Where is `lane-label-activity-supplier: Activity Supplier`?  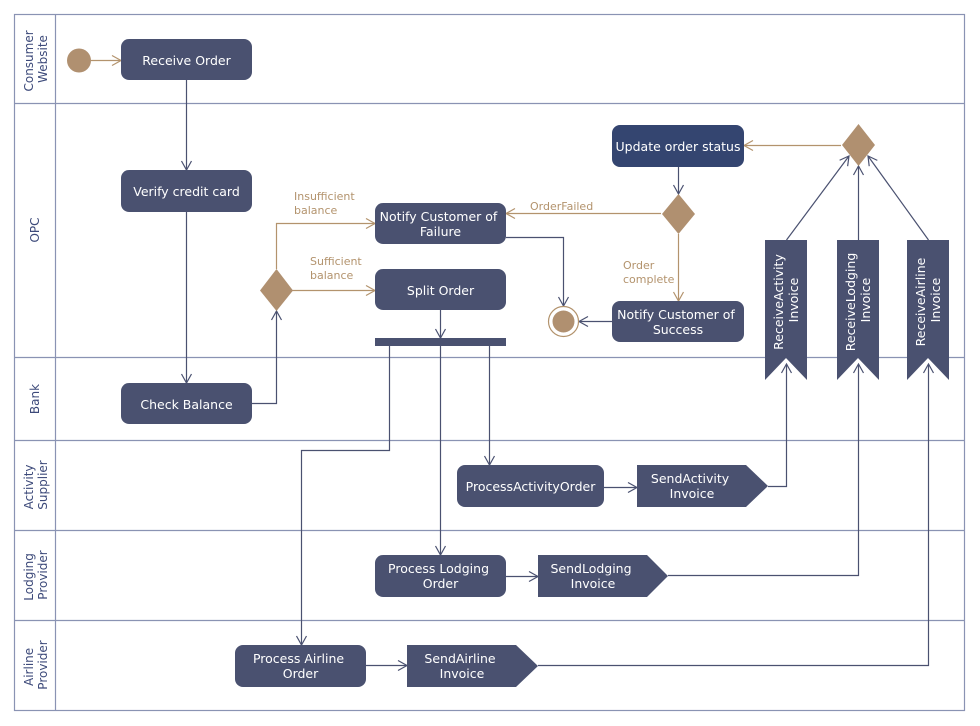 lane-label-activity-supplier: Activity Supplier is located at coordinates (36, 485).